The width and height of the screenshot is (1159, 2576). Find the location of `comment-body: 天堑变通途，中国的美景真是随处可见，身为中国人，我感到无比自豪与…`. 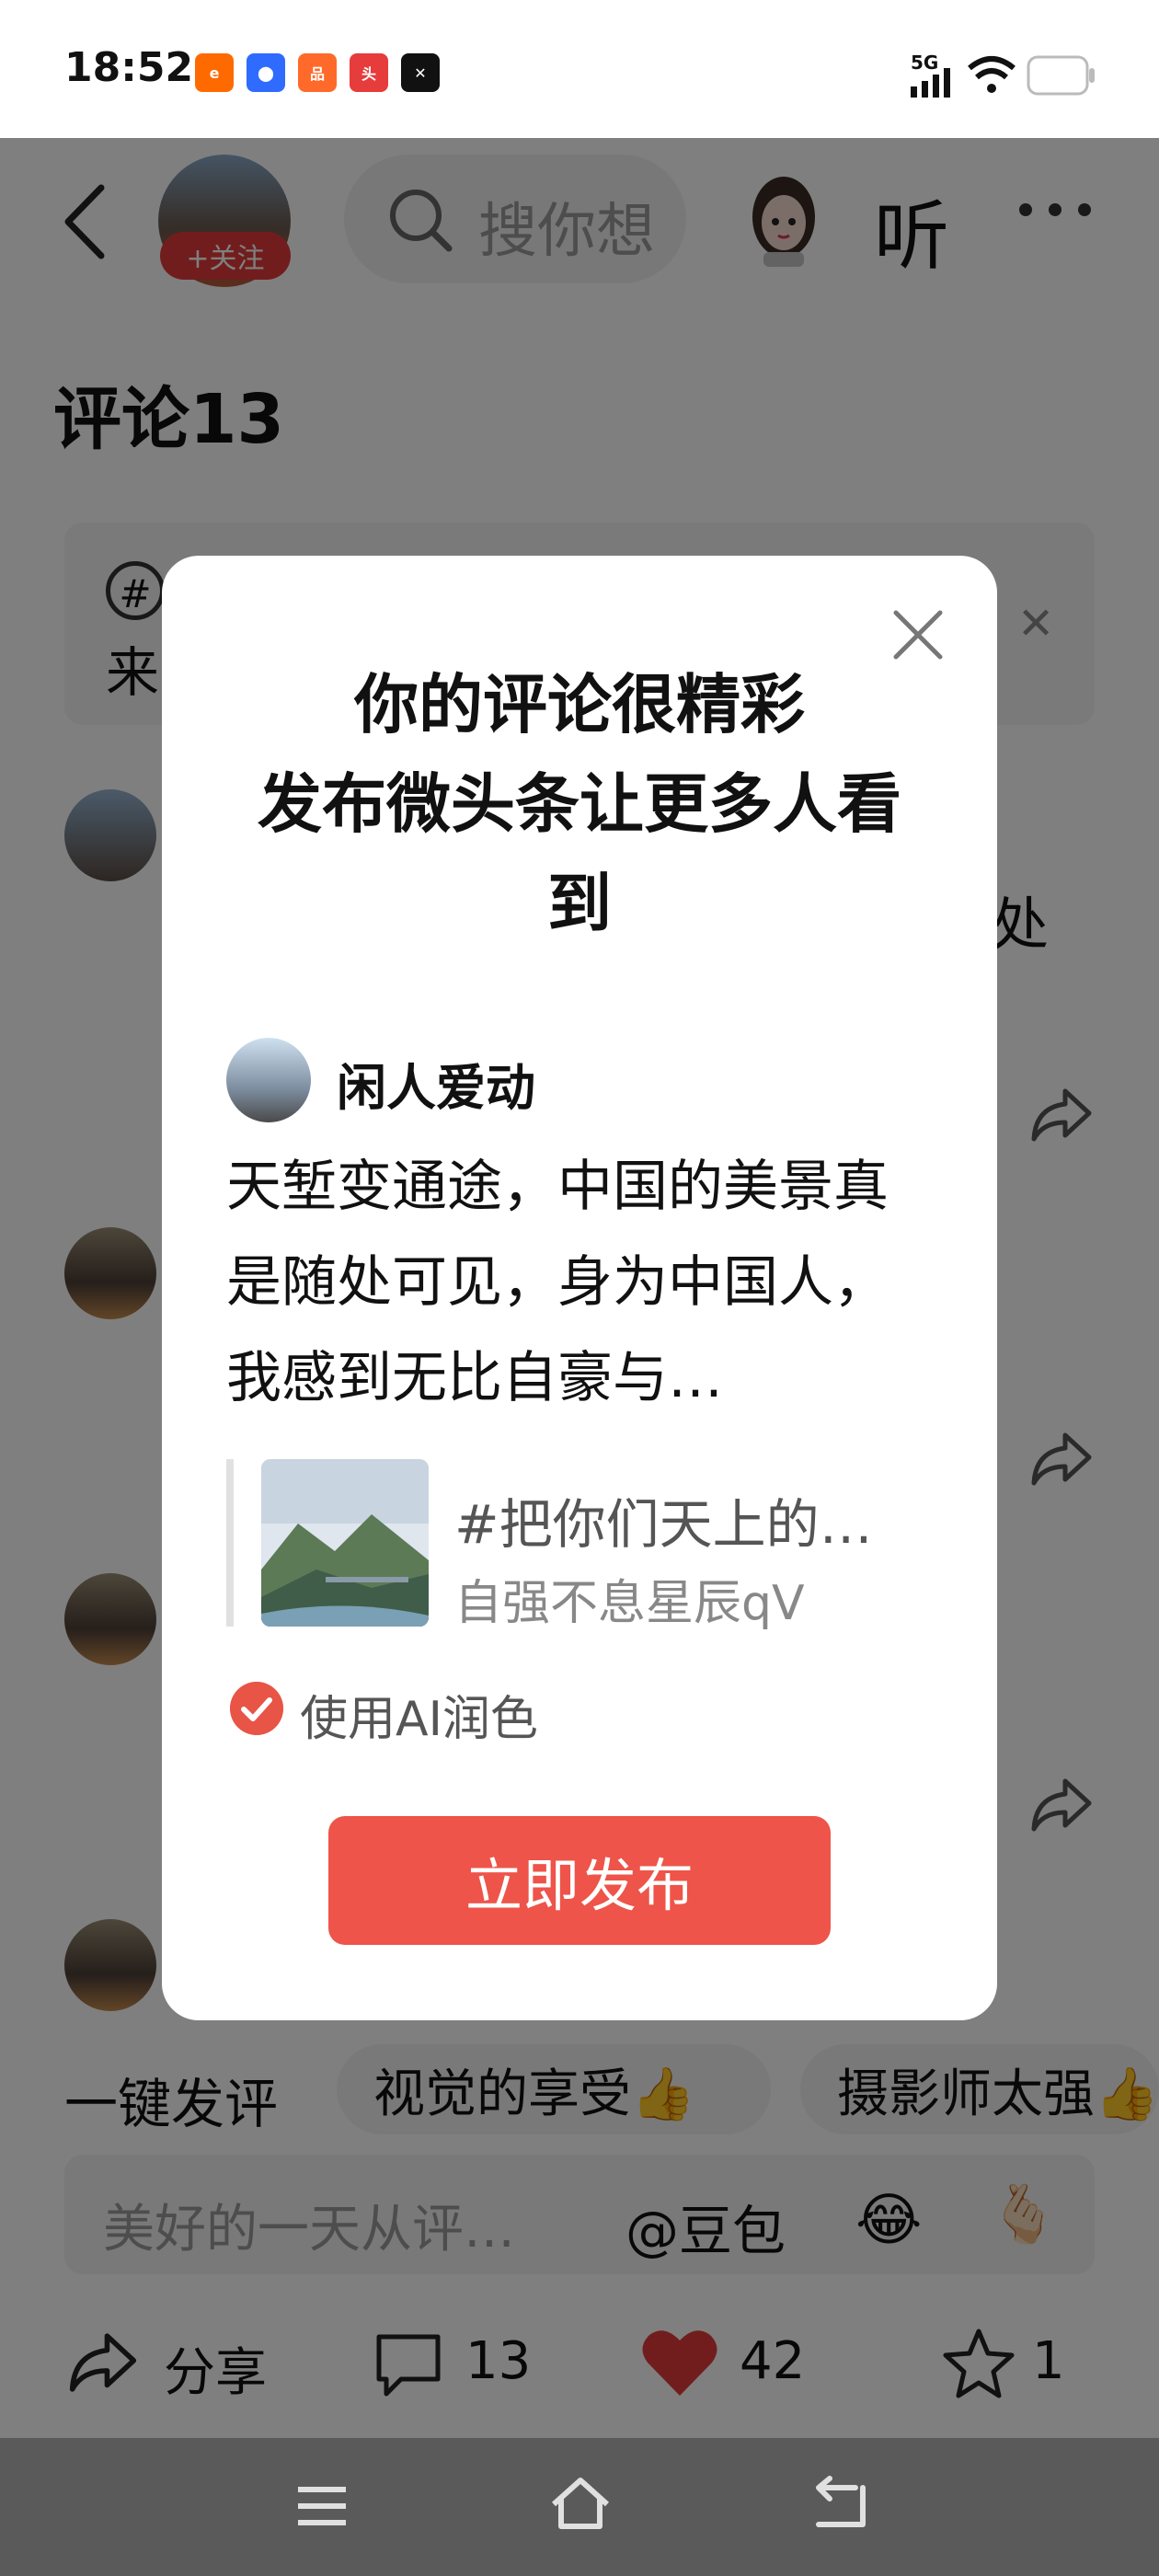

comment-body: 天堑变通途，中国的美景真是随处可见，身为中国人，我感到无比自豪与… is located at coordinates (557, 1282).